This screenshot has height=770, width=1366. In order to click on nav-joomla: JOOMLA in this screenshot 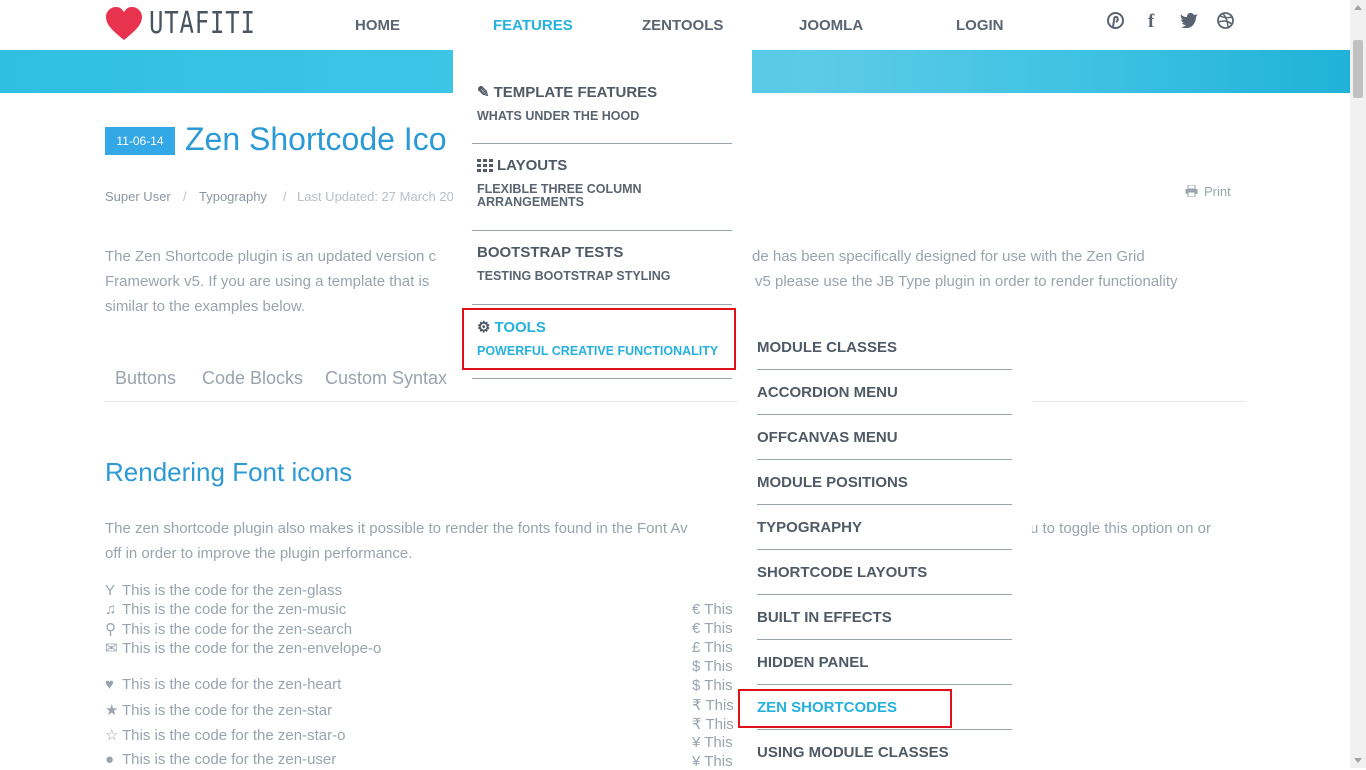, I will do `click(831, 25)`.